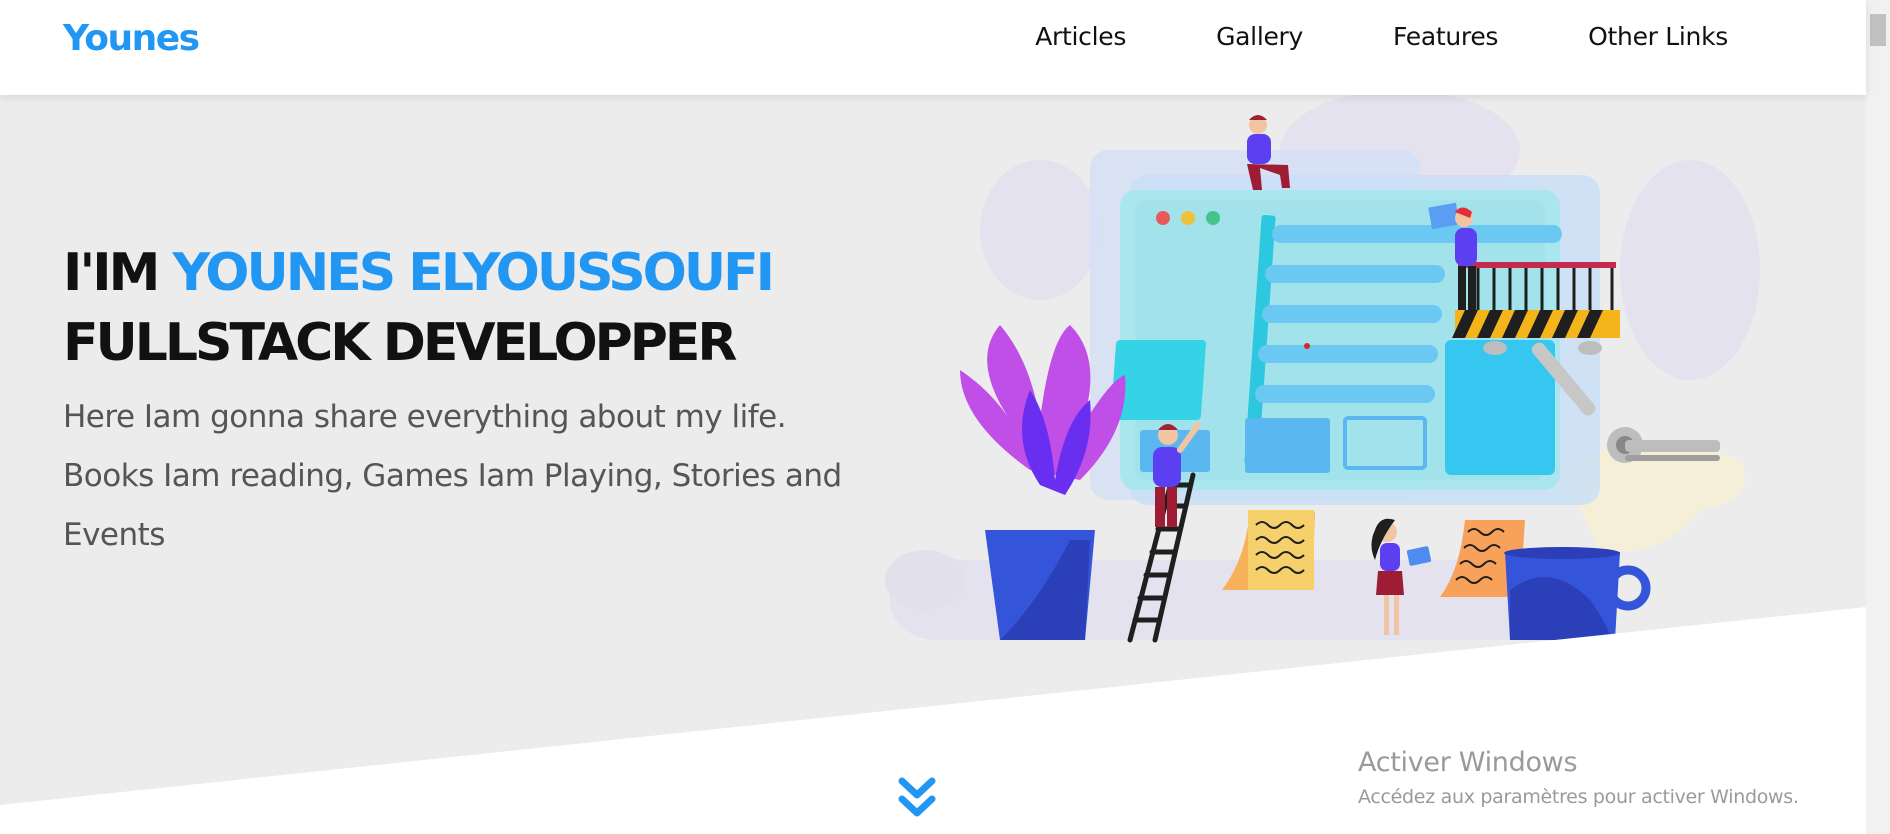 This screenshot has width=1890, height=834. I want to click on nav-link-articles: Articles, so click(1080, 36).